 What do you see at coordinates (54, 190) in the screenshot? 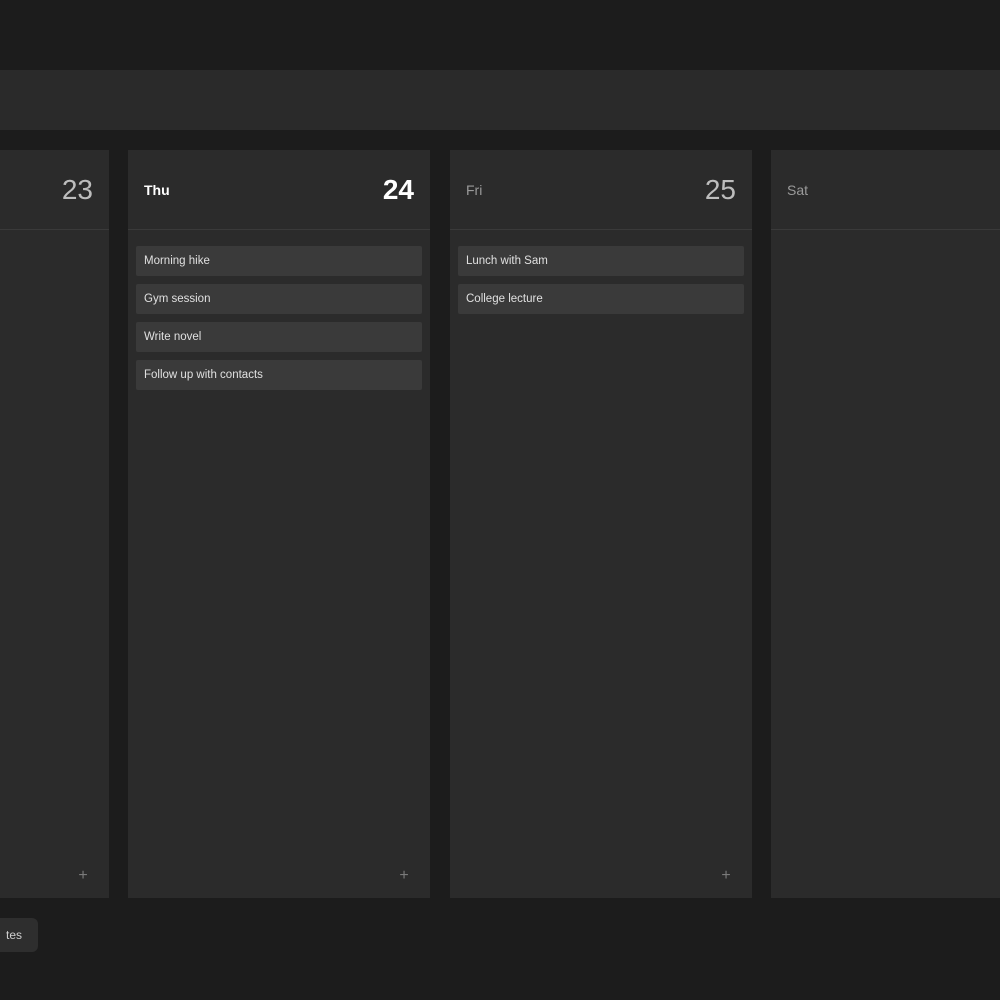
I see `day-header: 23` at bounding box center [54, 190].